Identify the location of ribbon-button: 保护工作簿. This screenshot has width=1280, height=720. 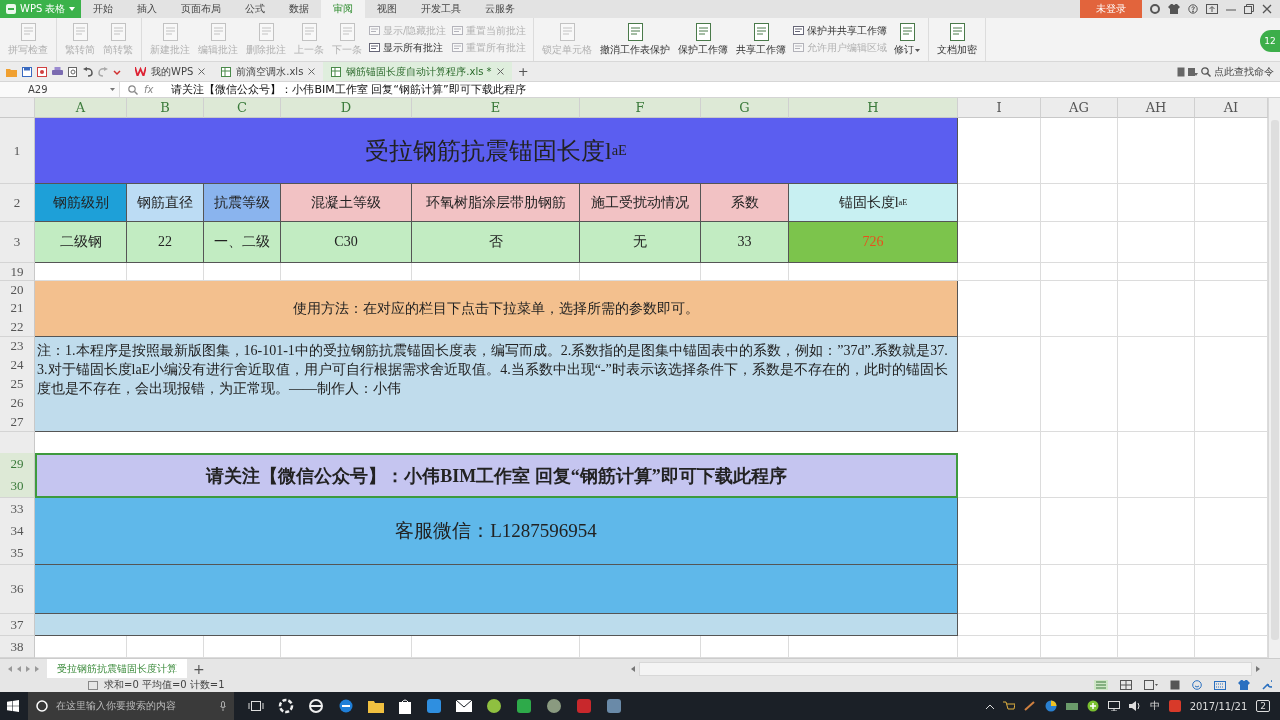
(703, 39).